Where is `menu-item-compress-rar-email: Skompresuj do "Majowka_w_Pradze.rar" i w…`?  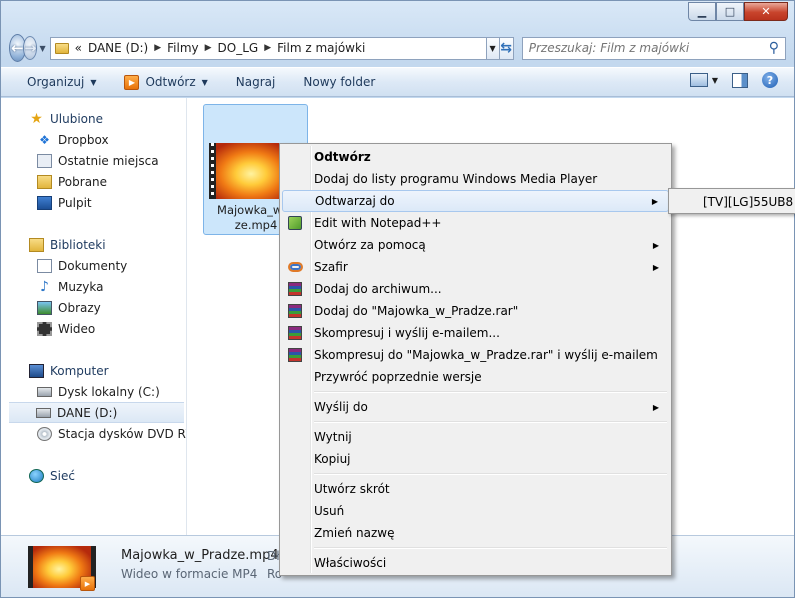 menu-item-compress-rar-email: Skompresuj do "Majowka_w_Pradze.rar" i w… is located at coordinates (475, 355).